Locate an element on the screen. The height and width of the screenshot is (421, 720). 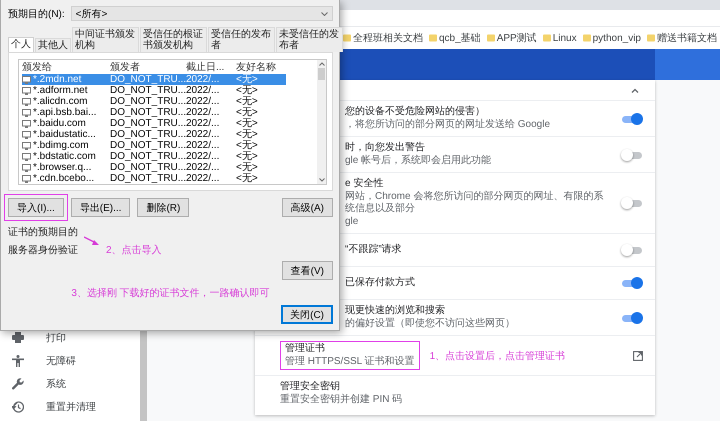
setting-description: 管理 HTTPS/SSL 证书和设置 is located at coordinates (350, 362).